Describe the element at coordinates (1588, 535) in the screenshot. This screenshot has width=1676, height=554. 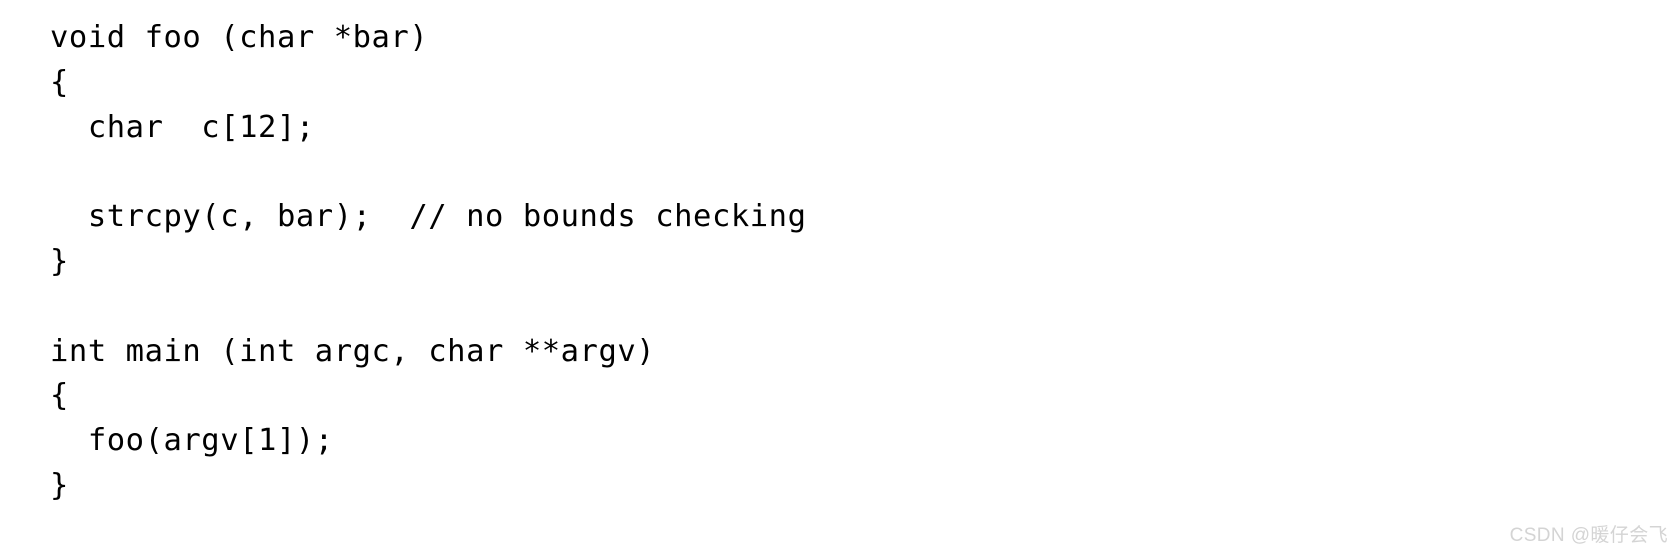
I see `watermark: CSDN @暖仔会飞` at that location.